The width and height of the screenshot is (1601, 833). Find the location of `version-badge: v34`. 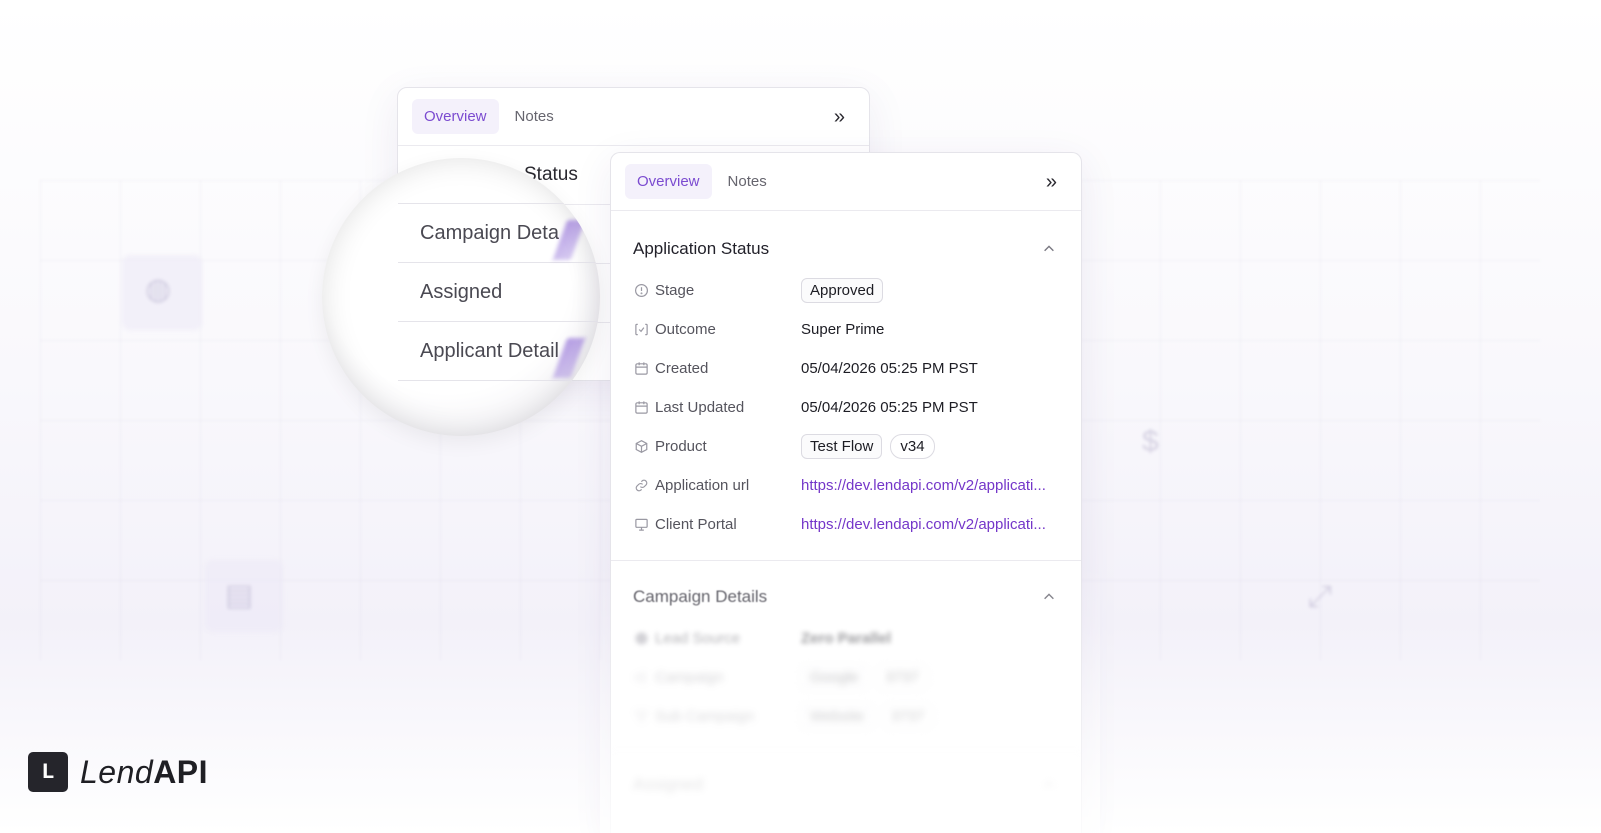

version-badge: v34 is located at coordinates (912, 446).